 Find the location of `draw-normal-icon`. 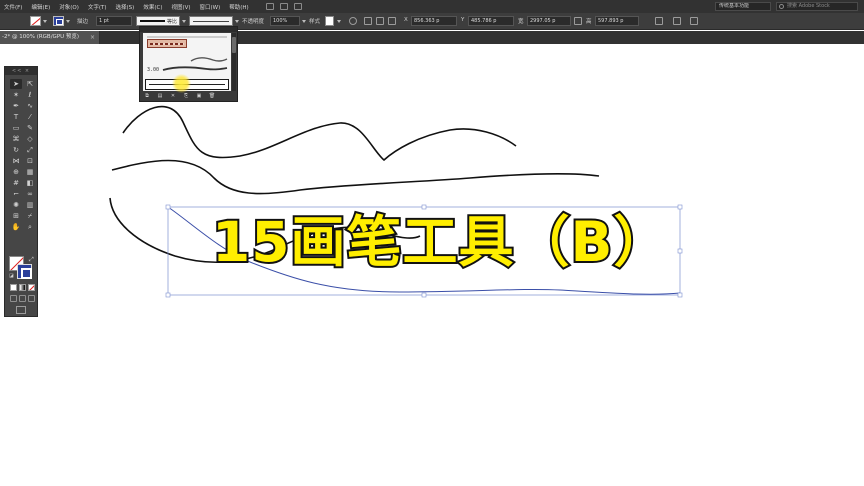

draw-normal-icon is located at coordinates (13, 298).